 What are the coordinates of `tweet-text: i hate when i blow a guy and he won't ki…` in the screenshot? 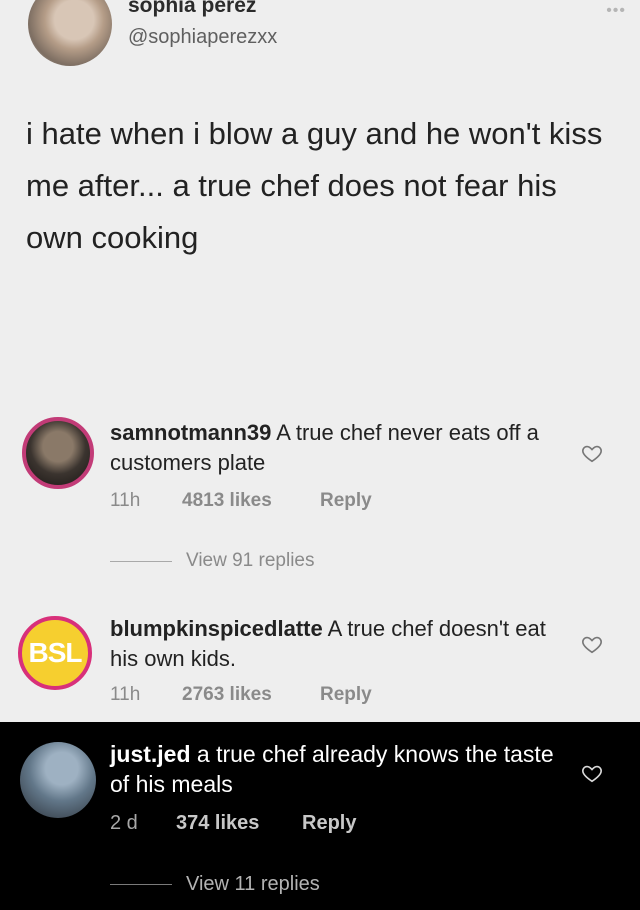 It's located at (314, 185).